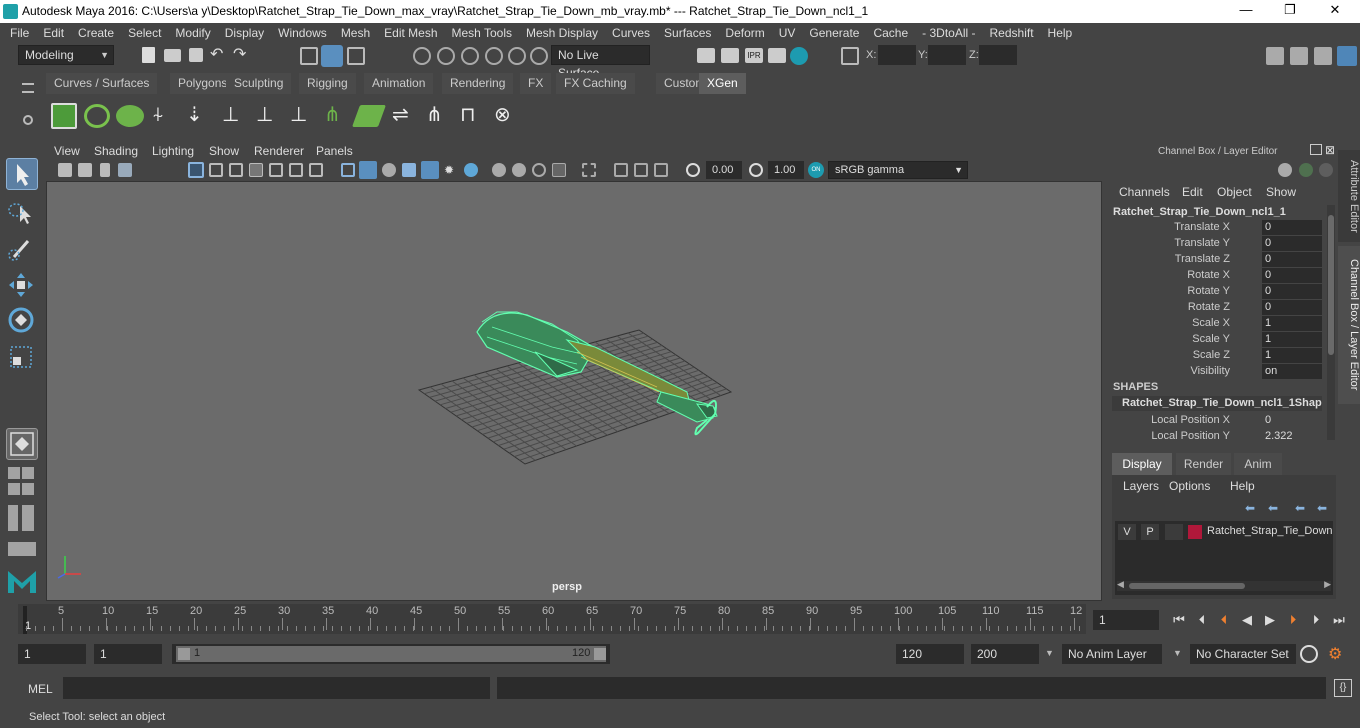  I want to click on range-slider: 1 120, so click(391, 654).